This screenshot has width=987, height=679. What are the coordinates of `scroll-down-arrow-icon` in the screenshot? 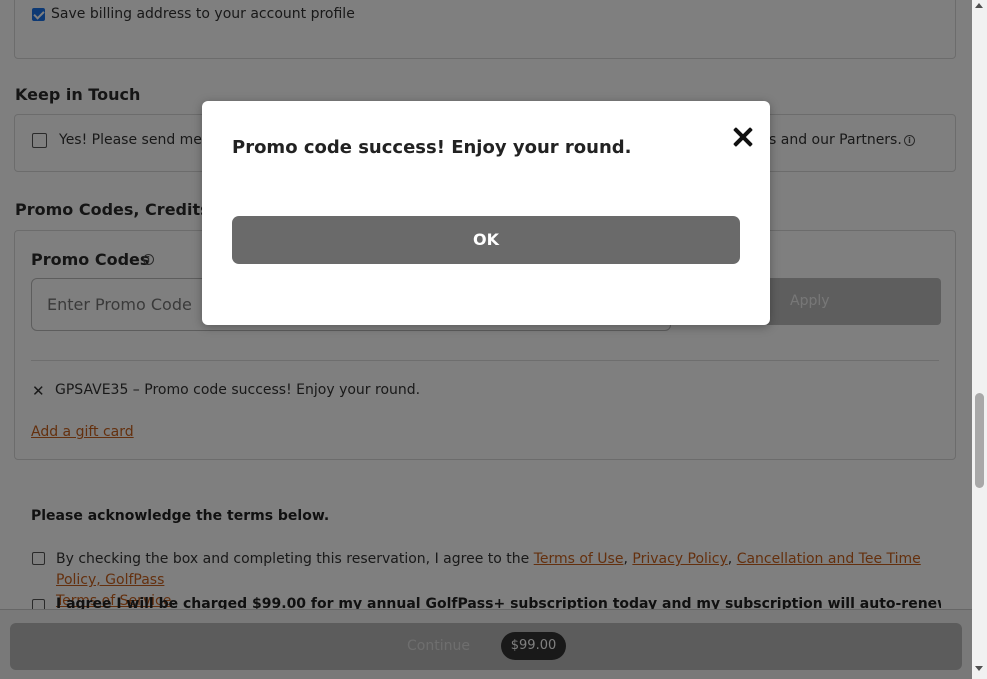 It's located at (979, 668).